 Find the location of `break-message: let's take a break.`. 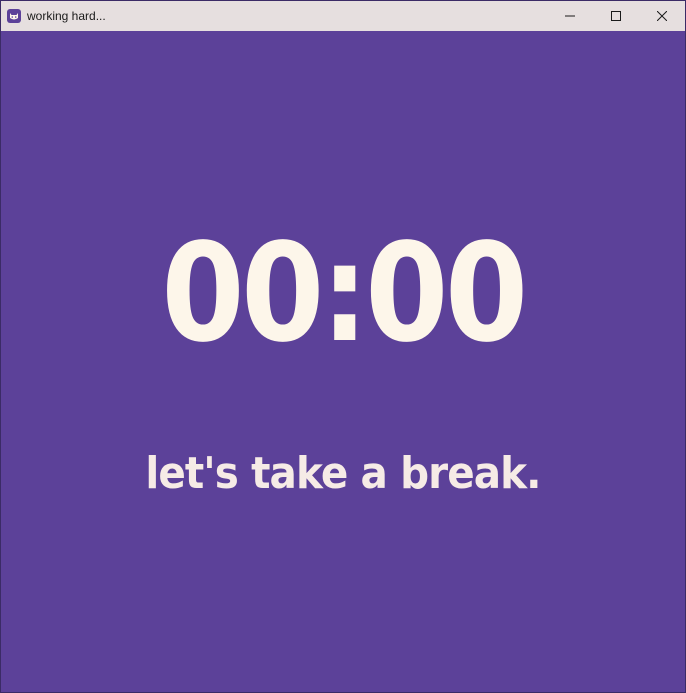

break-message: let's take a break. is located at coordinates (343, 473).